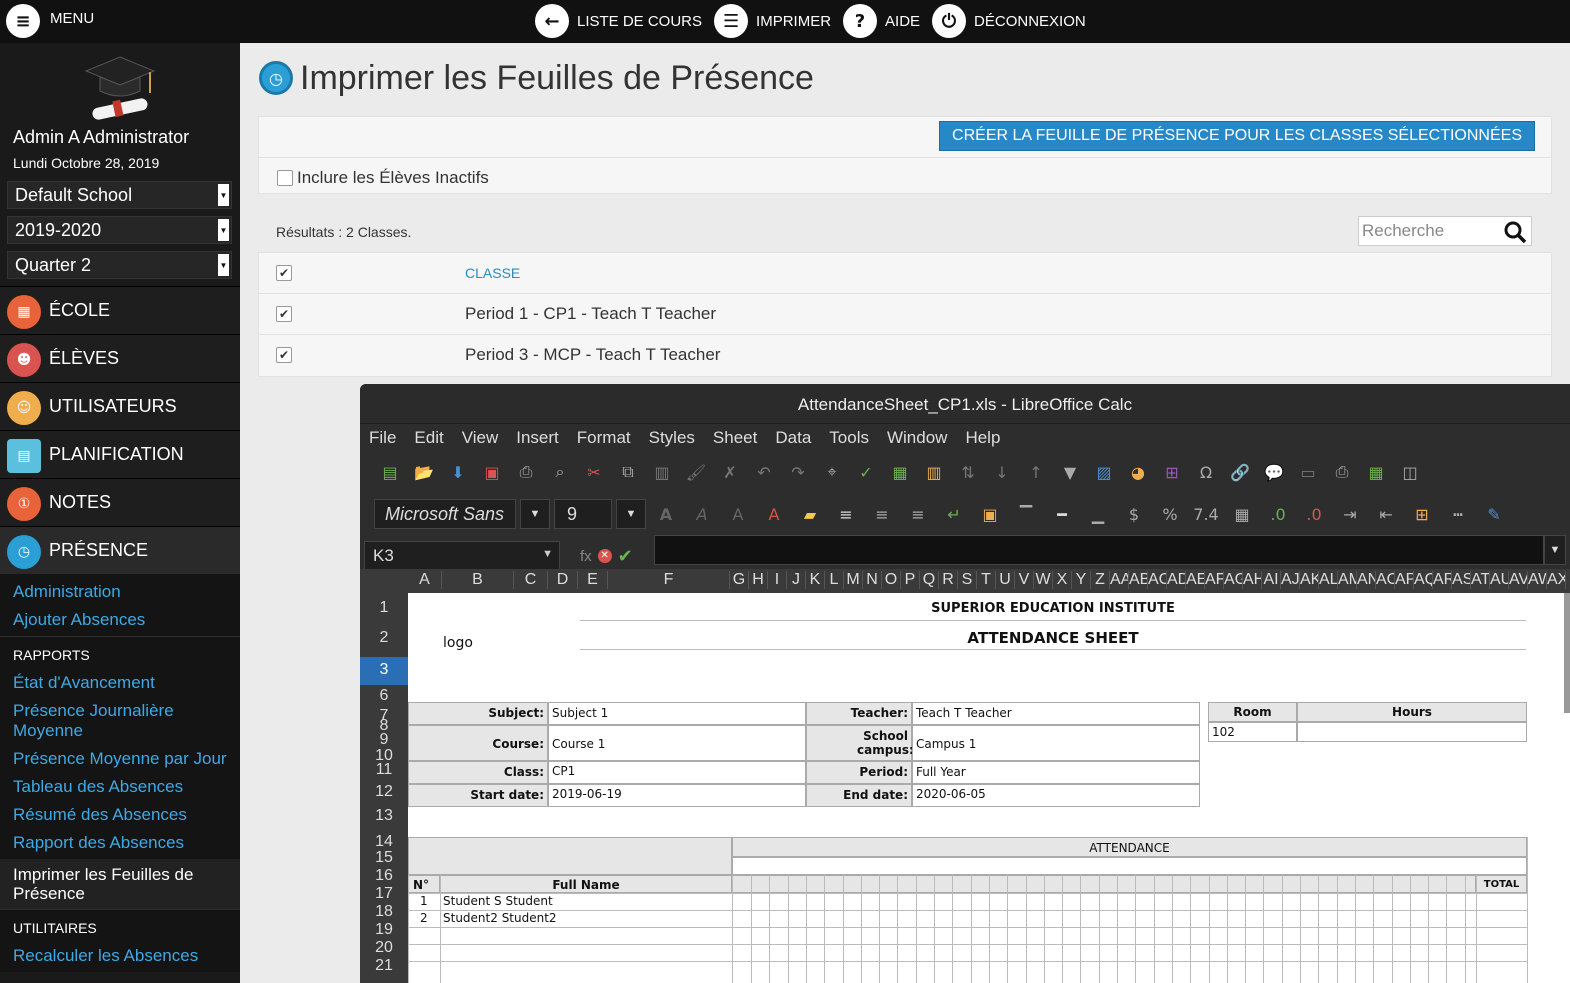 The width and height of the screenshot is (1570, 983). What do you see at coordinates (604, 556) in the screenshot?
I see `cancel-icon: ✕` at bounding box center [604, 556].